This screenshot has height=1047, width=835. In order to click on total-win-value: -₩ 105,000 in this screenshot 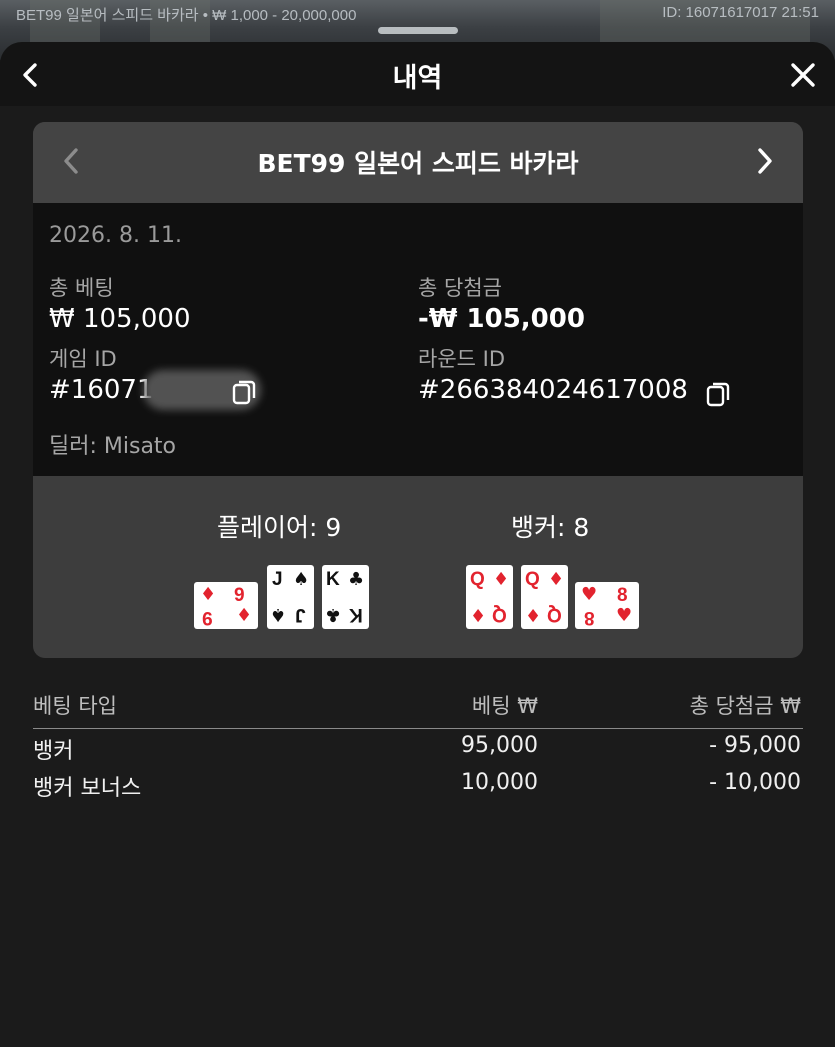, I will do `click(501, 319)`.